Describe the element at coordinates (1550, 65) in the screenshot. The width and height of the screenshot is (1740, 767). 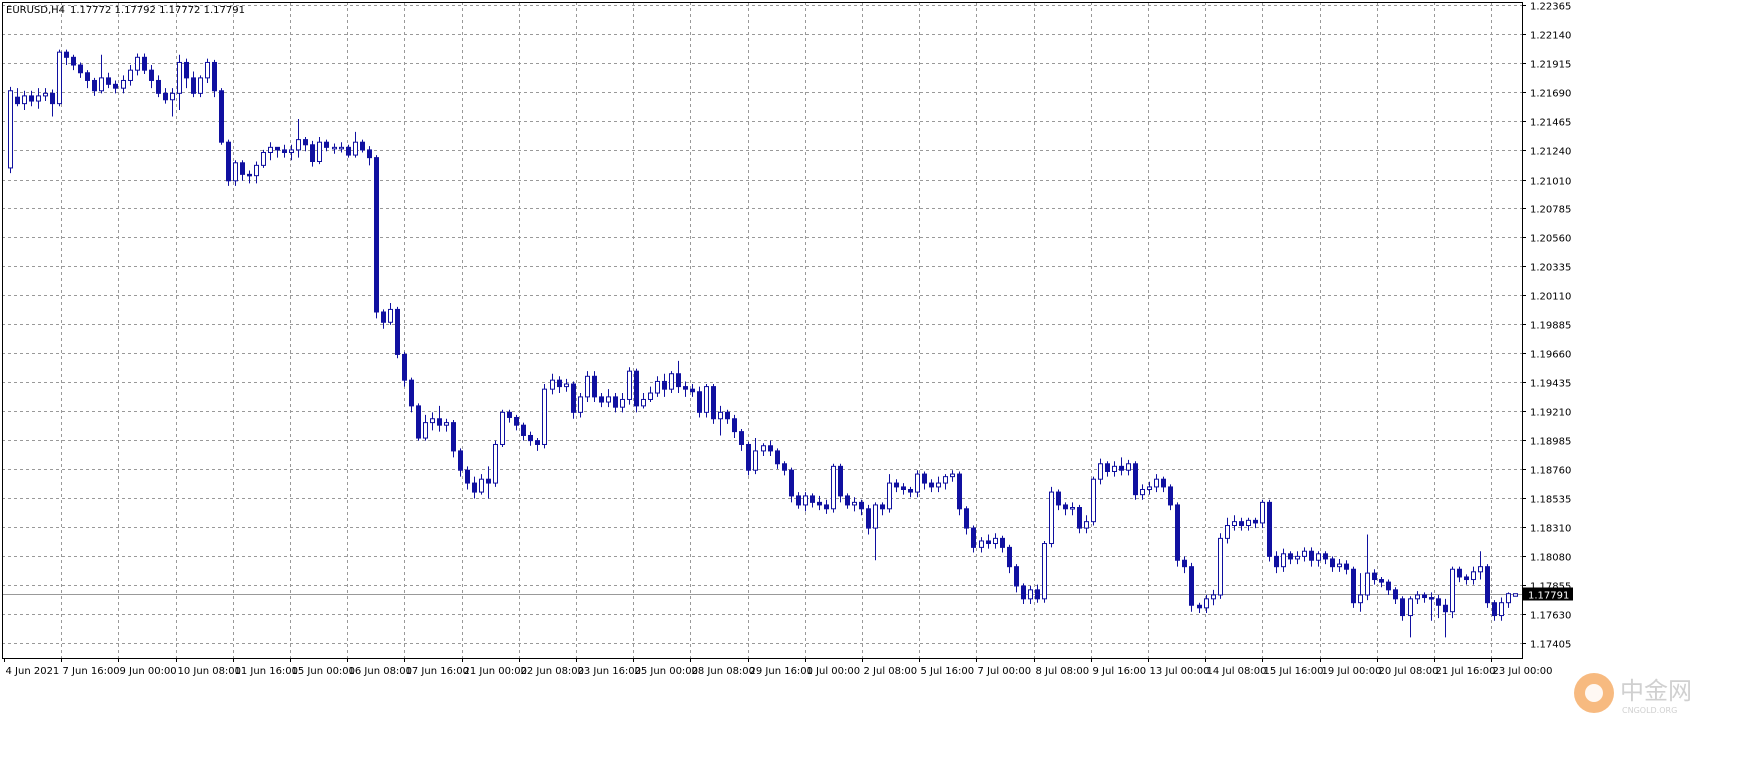
I see `y-tick-label: 1.21915` at that location.